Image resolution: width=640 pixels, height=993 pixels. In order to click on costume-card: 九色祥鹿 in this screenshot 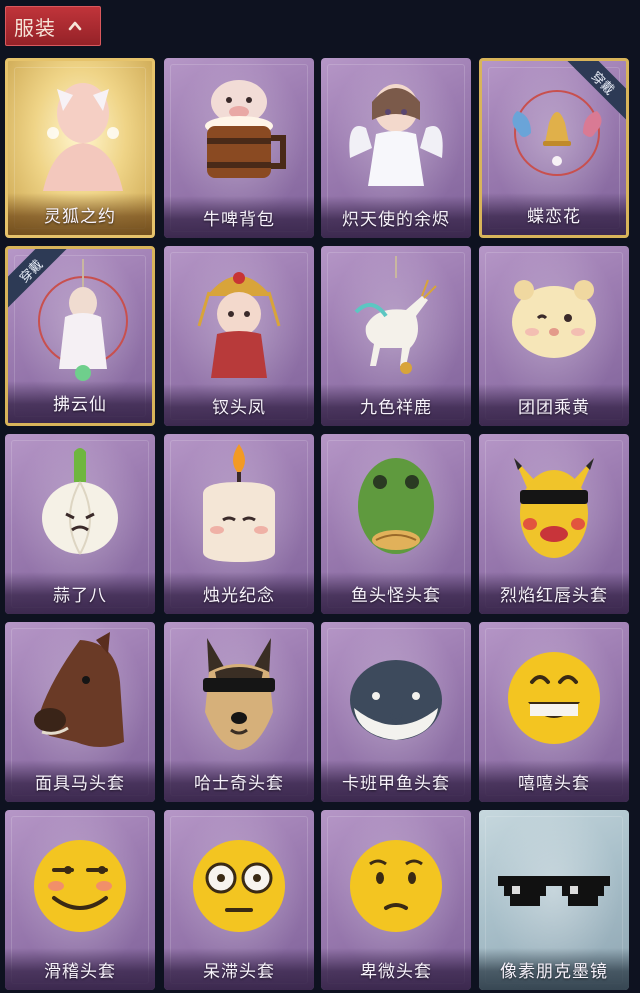, I will do `click(396, 336)`.